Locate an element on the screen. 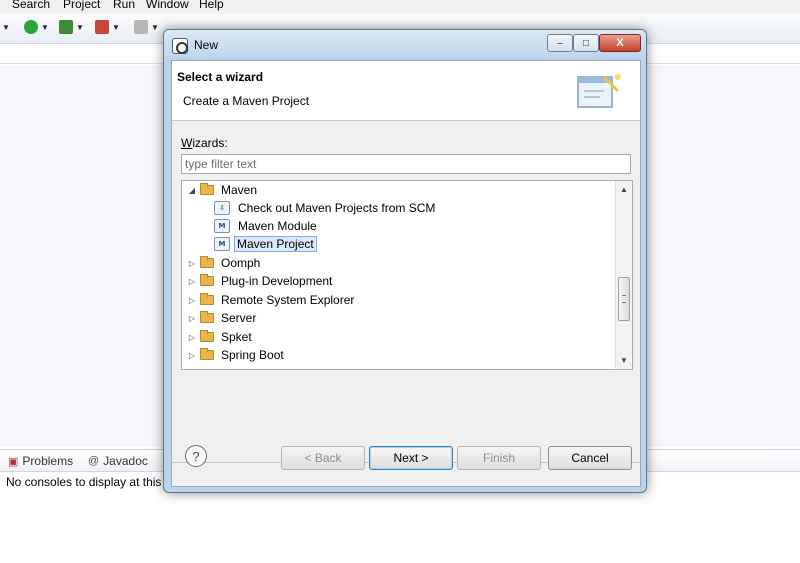 The image size is (800, 563). tree-item-label: Maven Module is located at coordinates (277, 226).